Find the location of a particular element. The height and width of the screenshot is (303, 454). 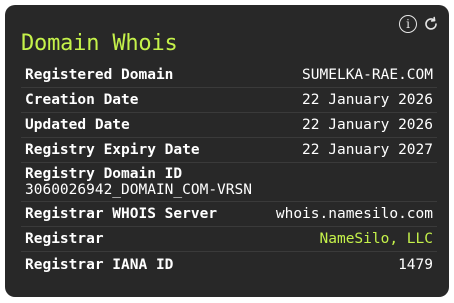

card-title: Domain Whois is located at coordinates (99, 43).